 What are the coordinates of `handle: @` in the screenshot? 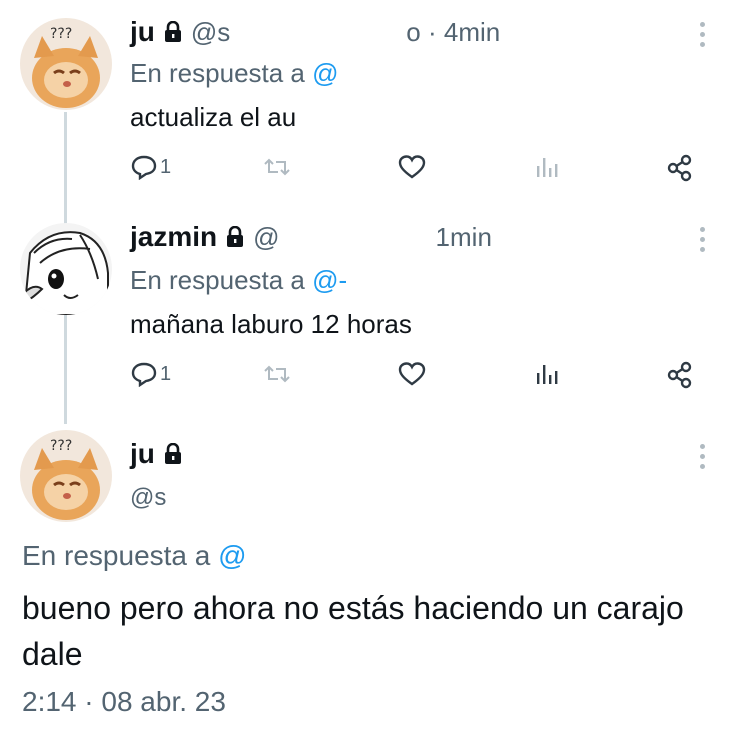 It's located at (266, 237).